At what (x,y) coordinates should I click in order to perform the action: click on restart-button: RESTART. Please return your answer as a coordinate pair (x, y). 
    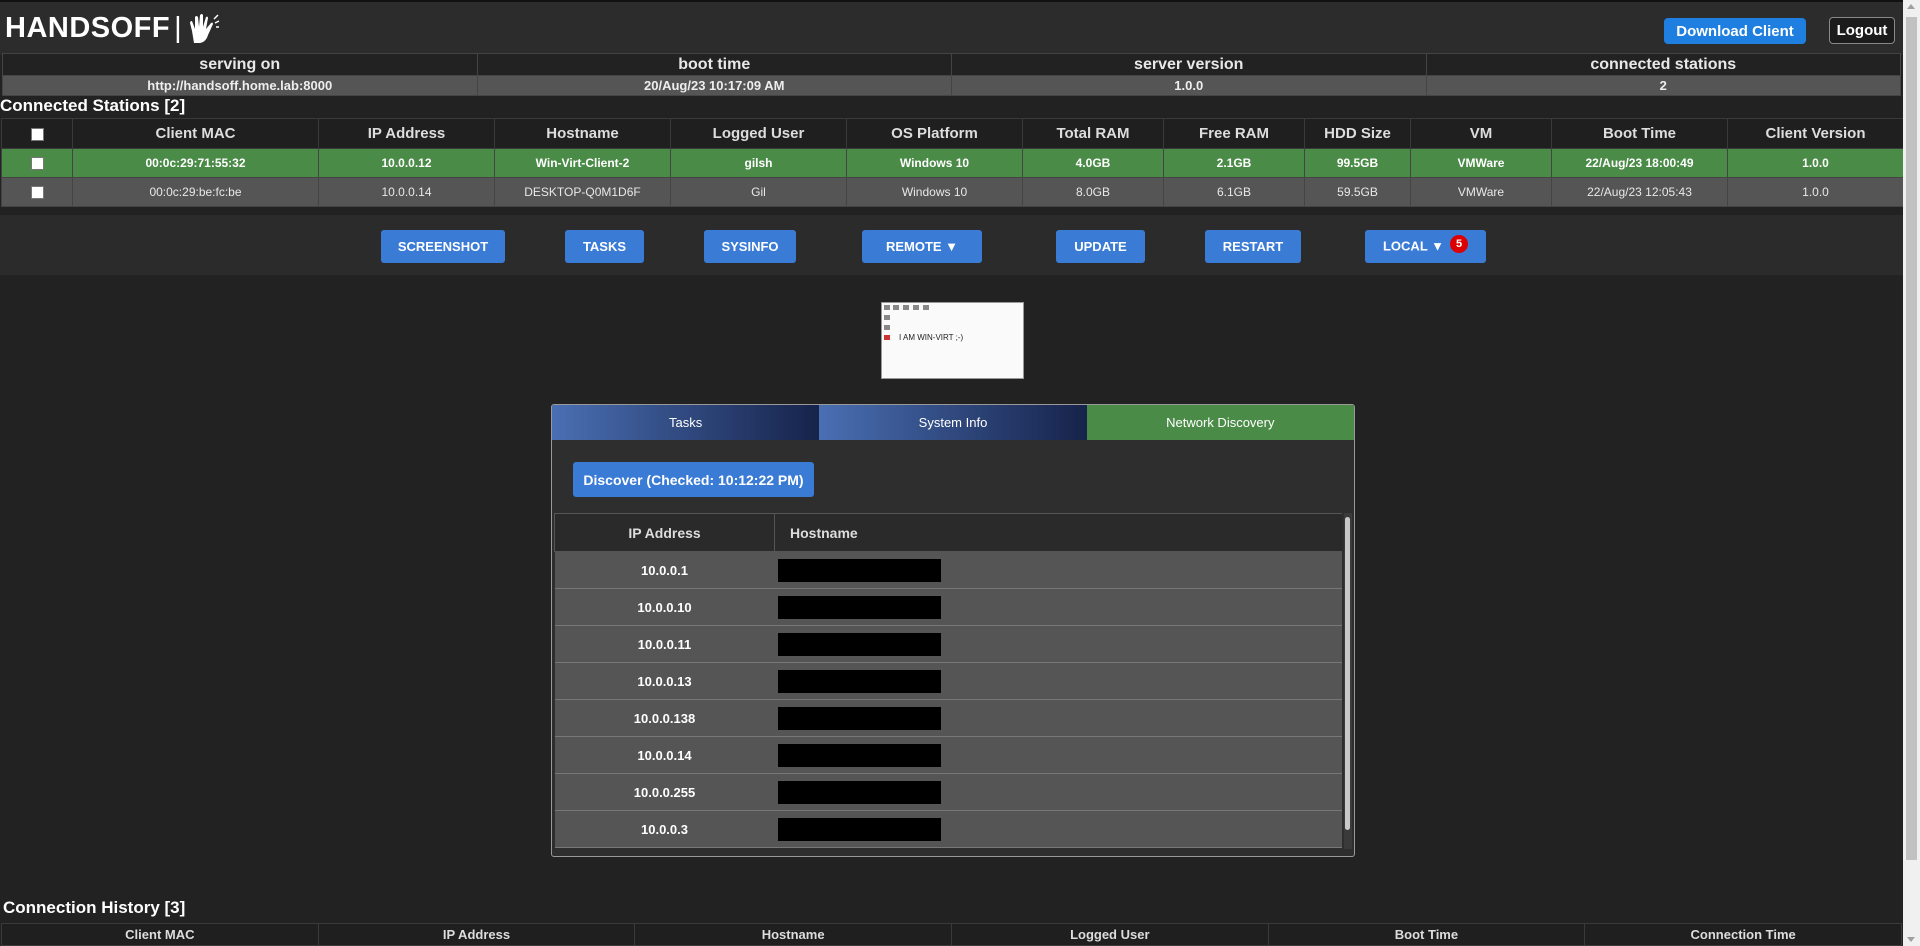
    Looking at the image, I should click on (1253, 246).